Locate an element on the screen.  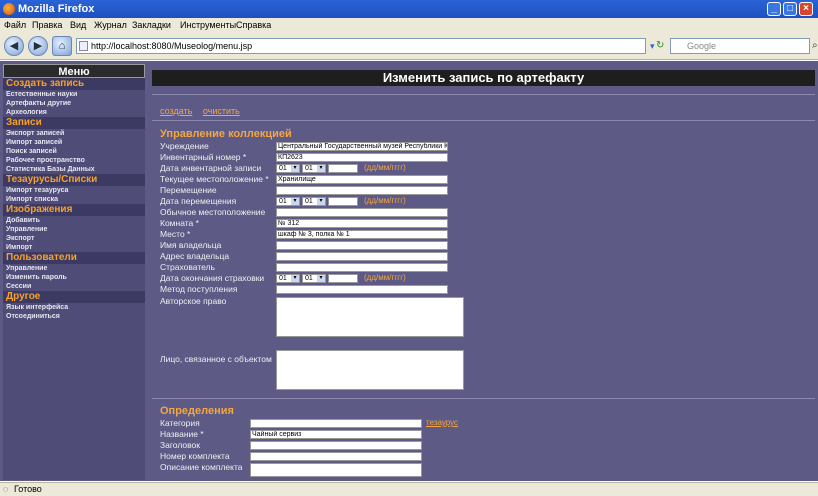
sidebar-section-images: Изображения is located at coordinates (74, 210).